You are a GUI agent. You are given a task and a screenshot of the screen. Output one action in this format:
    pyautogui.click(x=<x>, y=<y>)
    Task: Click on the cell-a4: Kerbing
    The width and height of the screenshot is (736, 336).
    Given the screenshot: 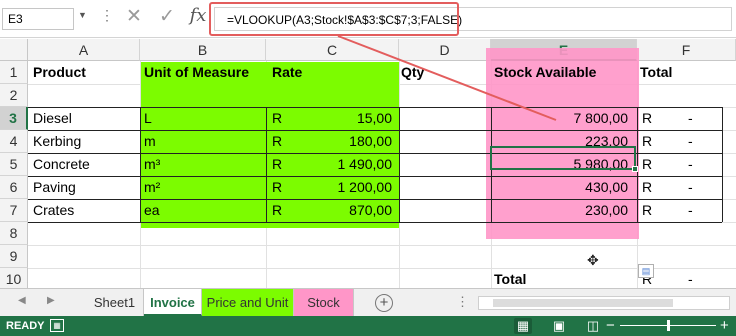 What is the action you would take?
    pyautogui.click(x=57, y=141)
    